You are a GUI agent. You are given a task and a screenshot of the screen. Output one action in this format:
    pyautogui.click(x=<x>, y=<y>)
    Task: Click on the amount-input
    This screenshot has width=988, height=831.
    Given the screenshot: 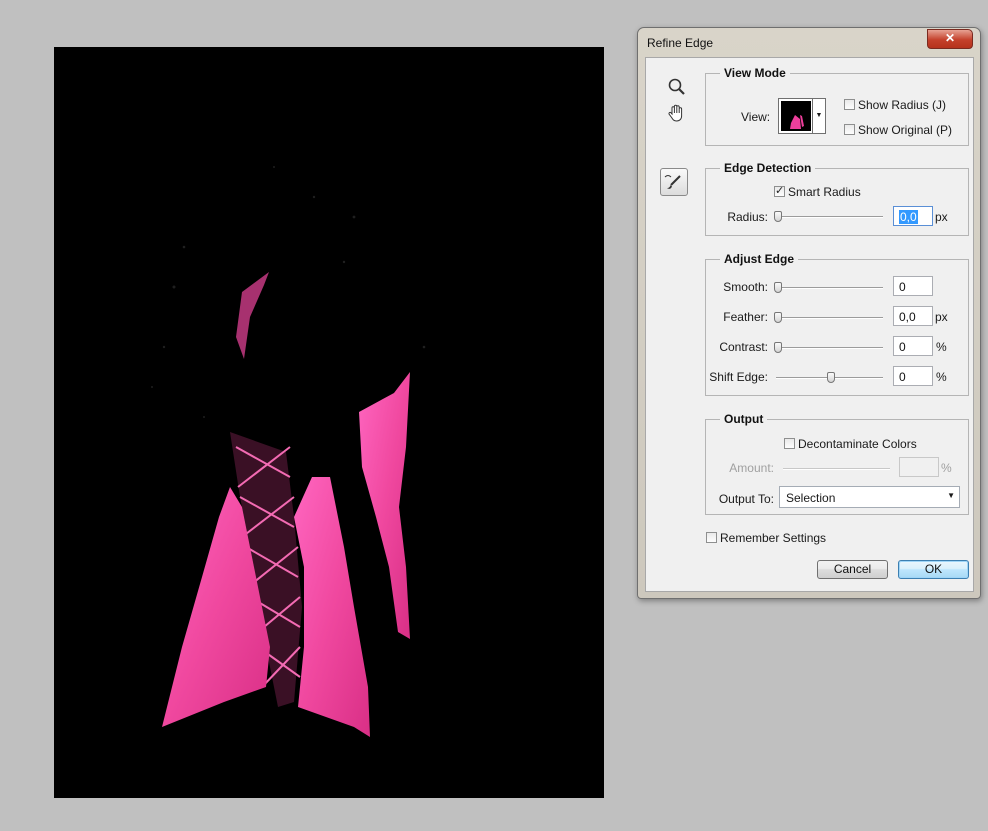 What is the action you would take?
    pyautogui.click(x=919, y=467)
    